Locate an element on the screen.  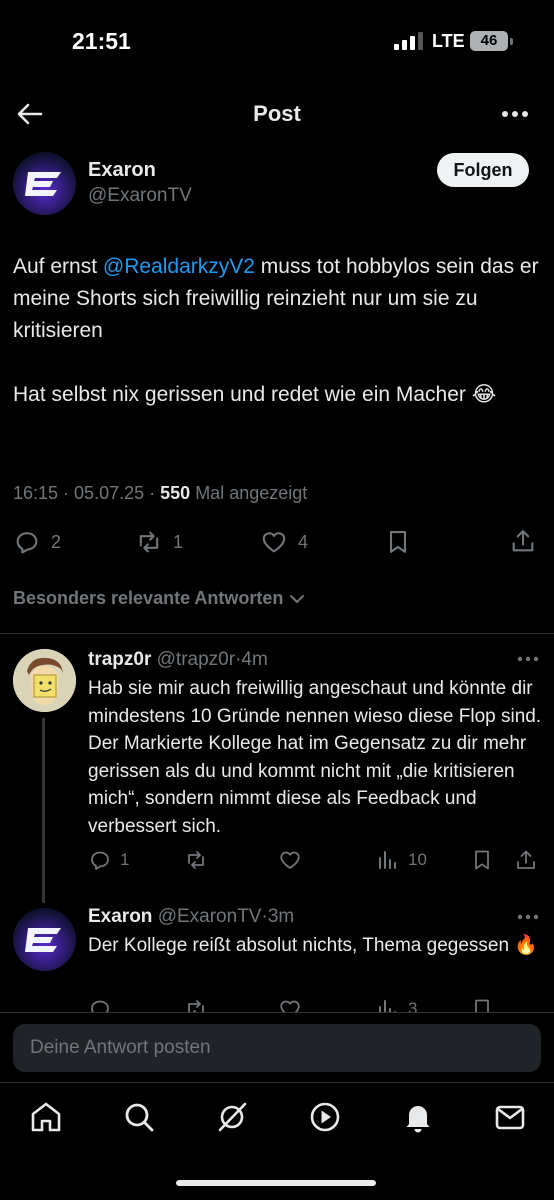
author-handle: @ExaronTV is located at coordinates (140, 196).